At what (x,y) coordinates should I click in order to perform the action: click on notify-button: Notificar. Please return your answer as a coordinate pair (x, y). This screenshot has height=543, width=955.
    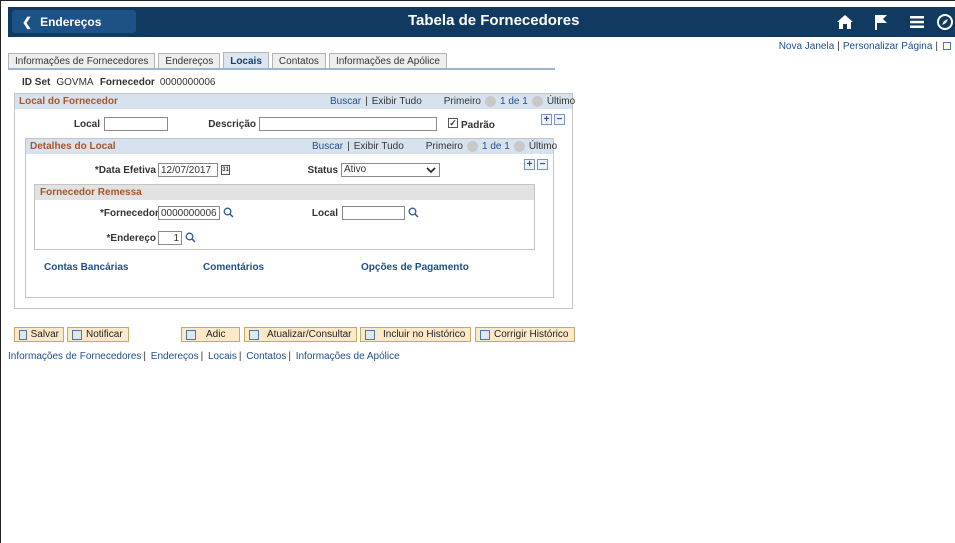
    Looking at the image, I should click on (98, 334).